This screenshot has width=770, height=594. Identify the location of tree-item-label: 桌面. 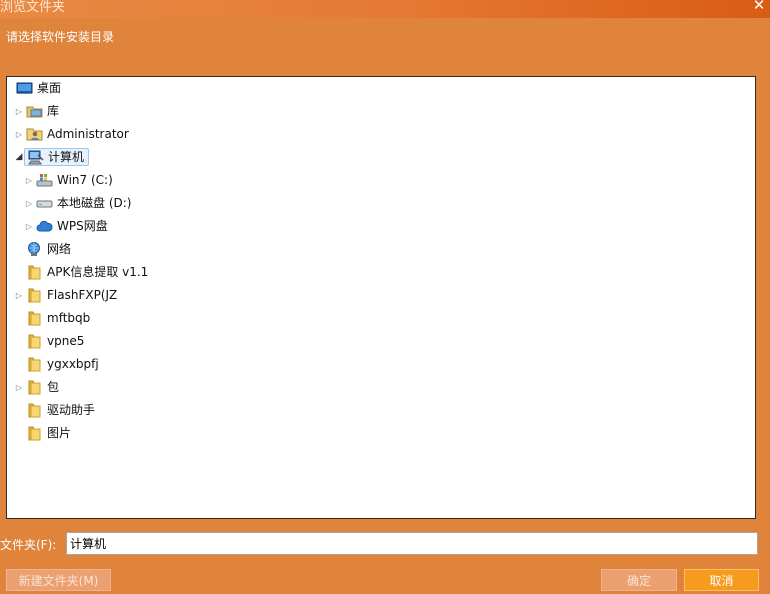
(49, 88).